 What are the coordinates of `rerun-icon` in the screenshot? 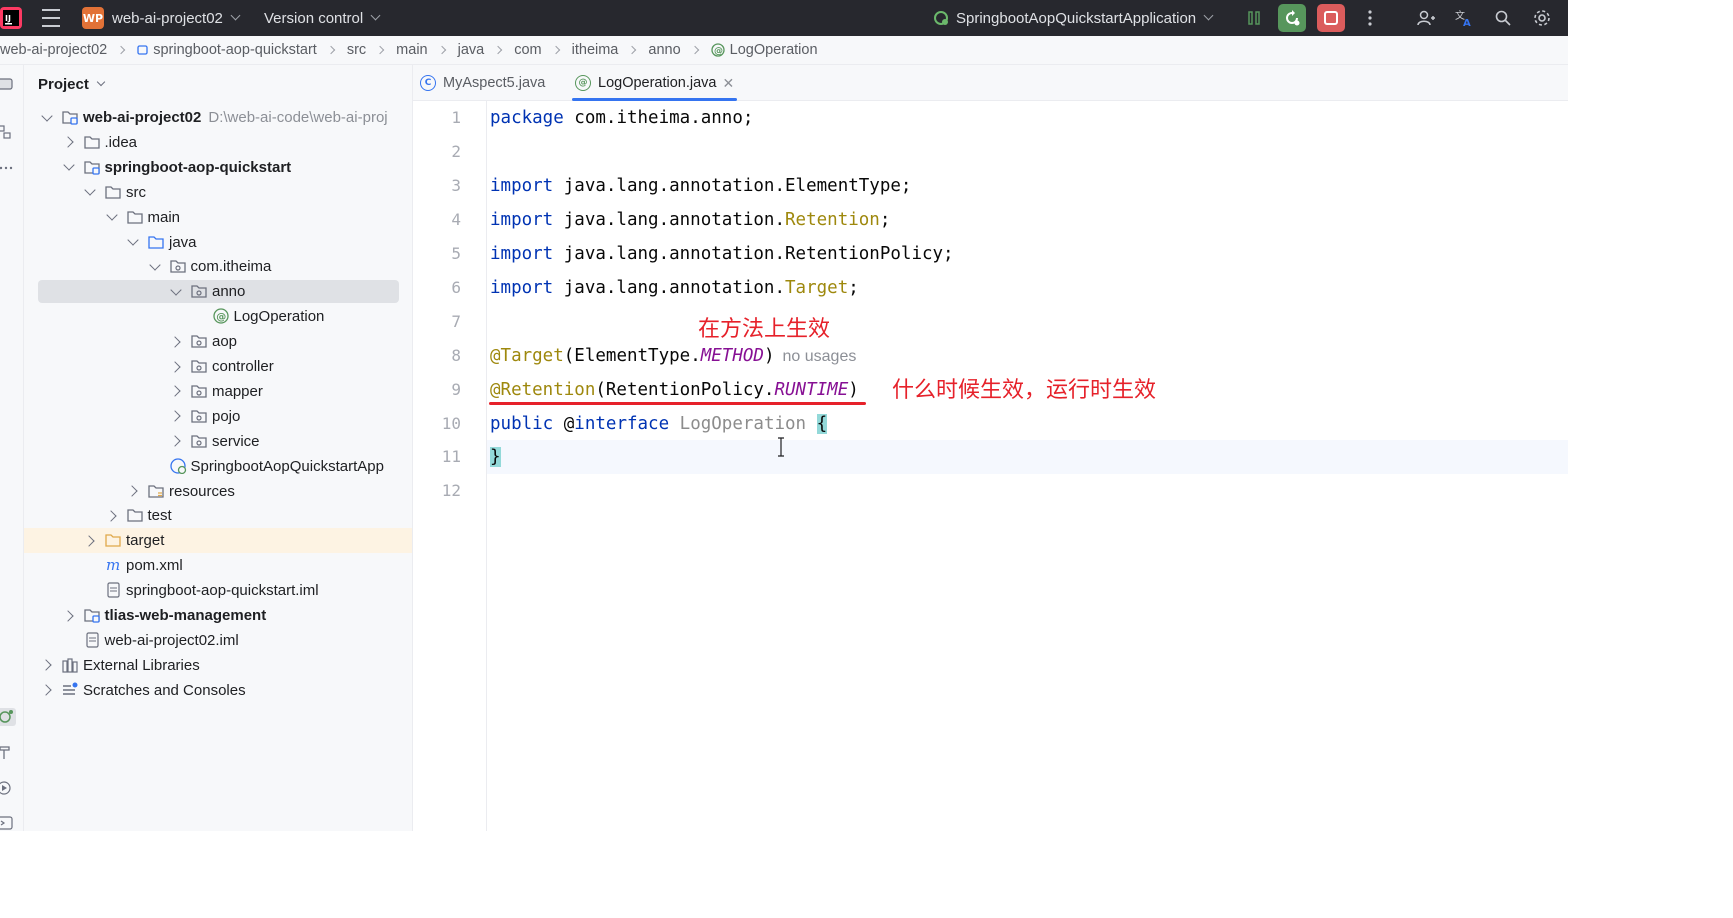 It's located at (1292, 18).